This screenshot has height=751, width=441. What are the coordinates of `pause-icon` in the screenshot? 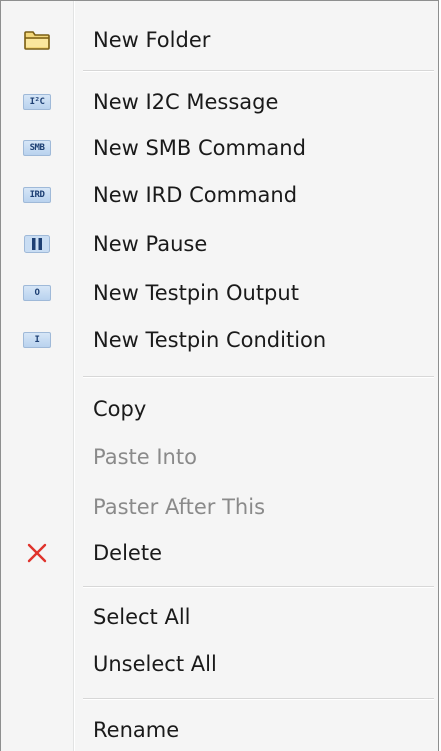 It's located at (37, 244).